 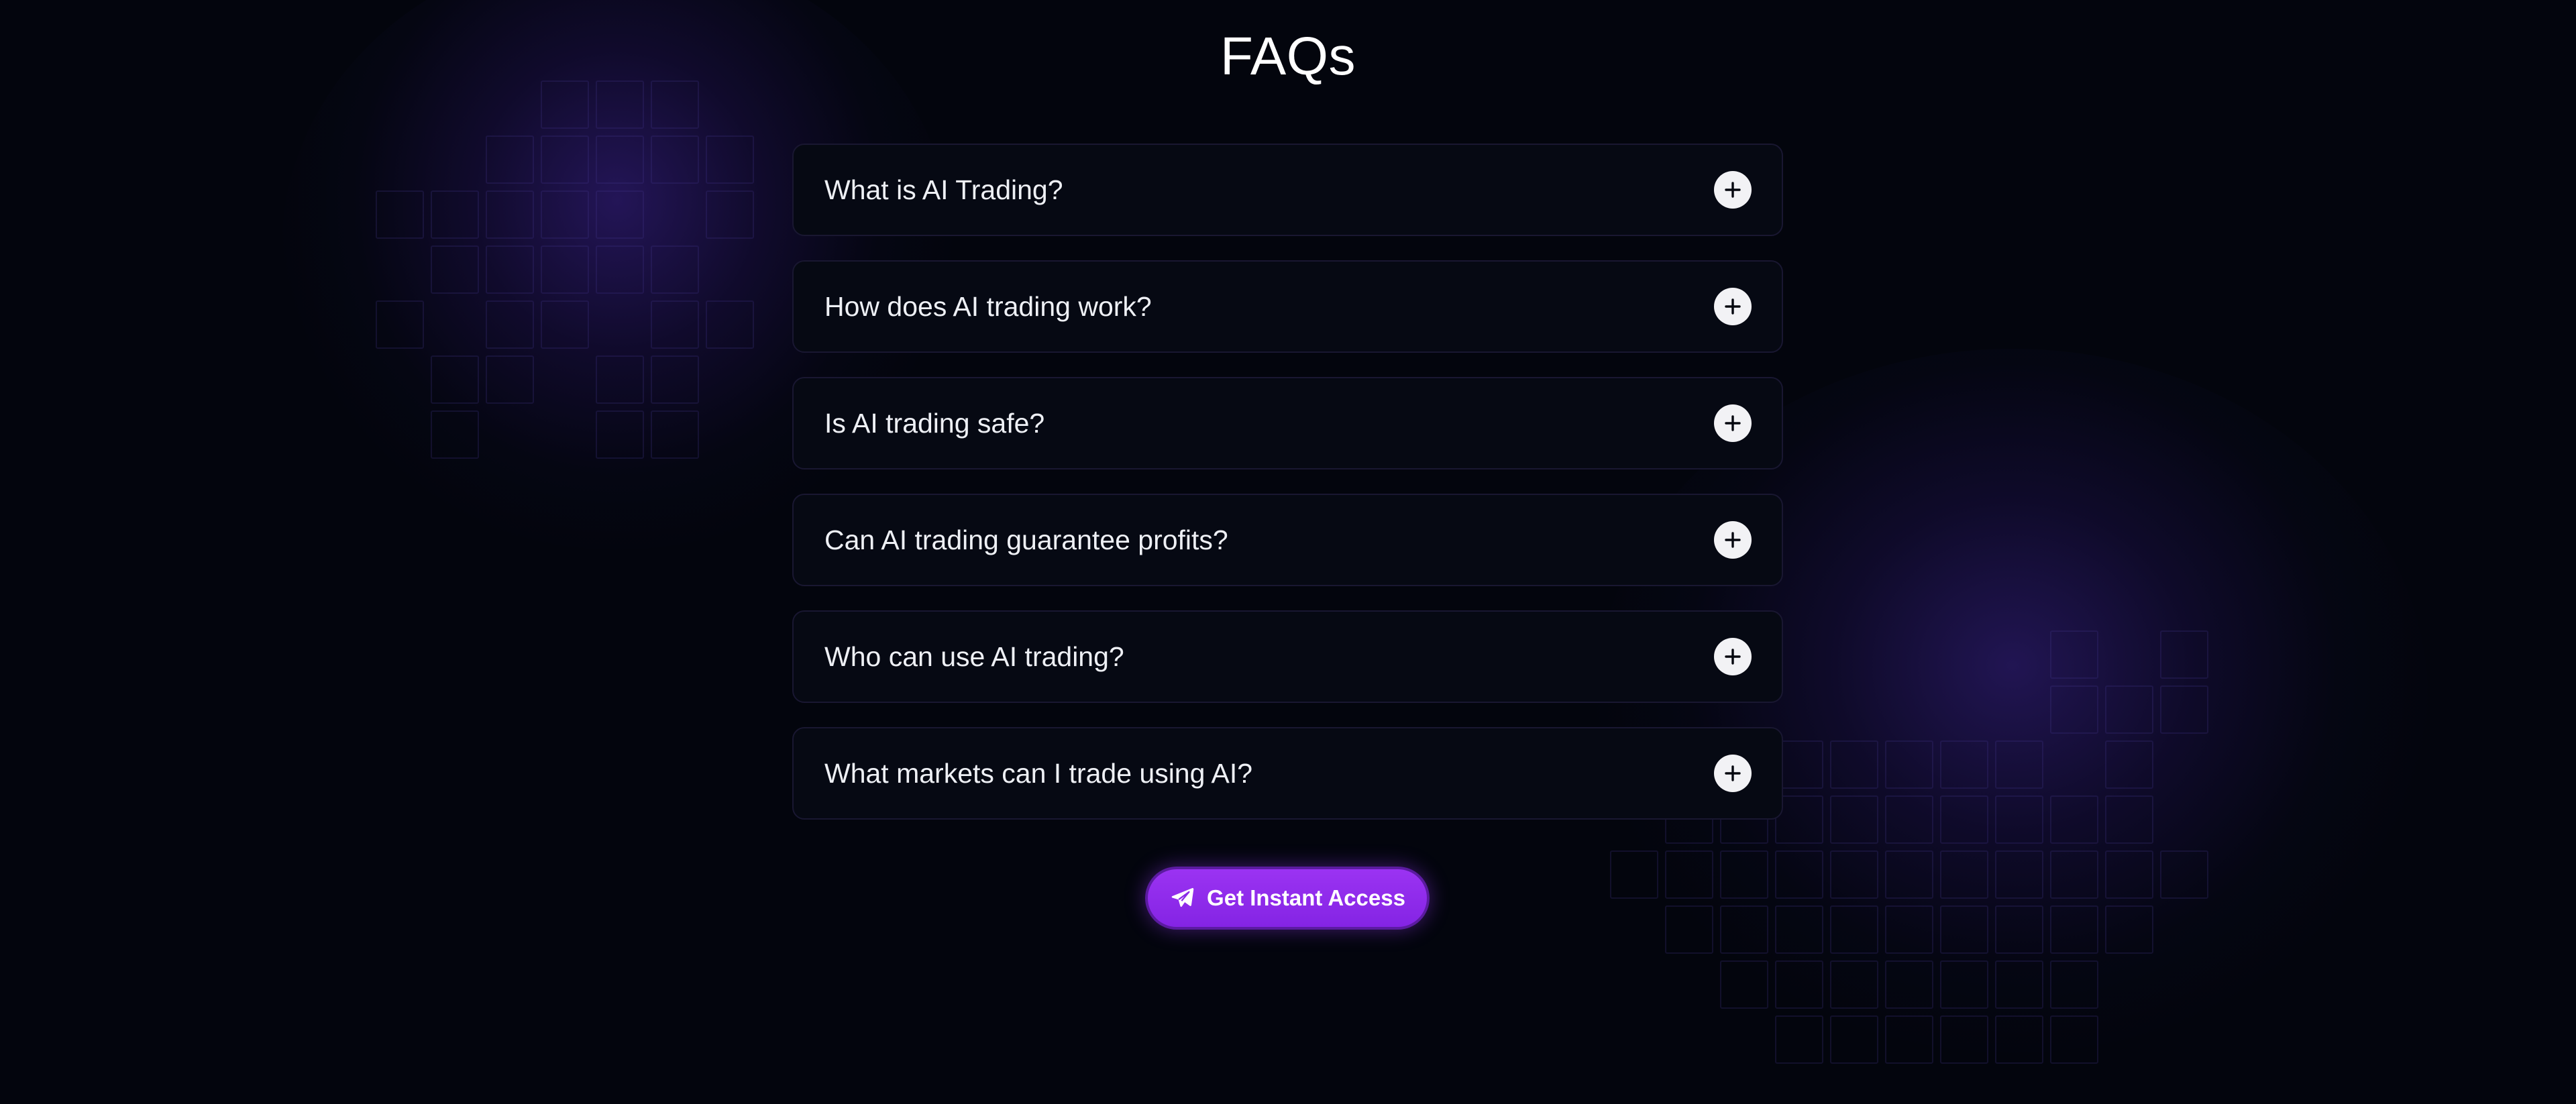 I want to click on faq-item: How does AI trading work?, so click(x=1287, y=306).